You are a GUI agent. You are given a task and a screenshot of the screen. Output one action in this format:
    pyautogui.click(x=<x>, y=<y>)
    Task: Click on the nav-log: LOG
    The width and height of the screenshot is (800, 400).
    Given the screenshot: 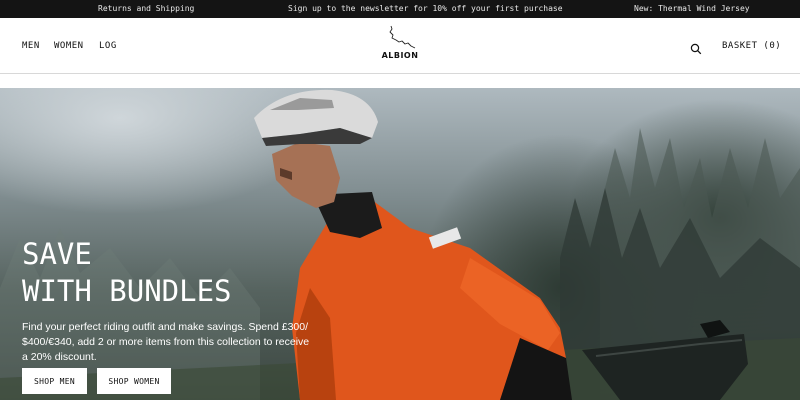 What is the action you would take?
    pyautogui.click(x=108, y=46)
    